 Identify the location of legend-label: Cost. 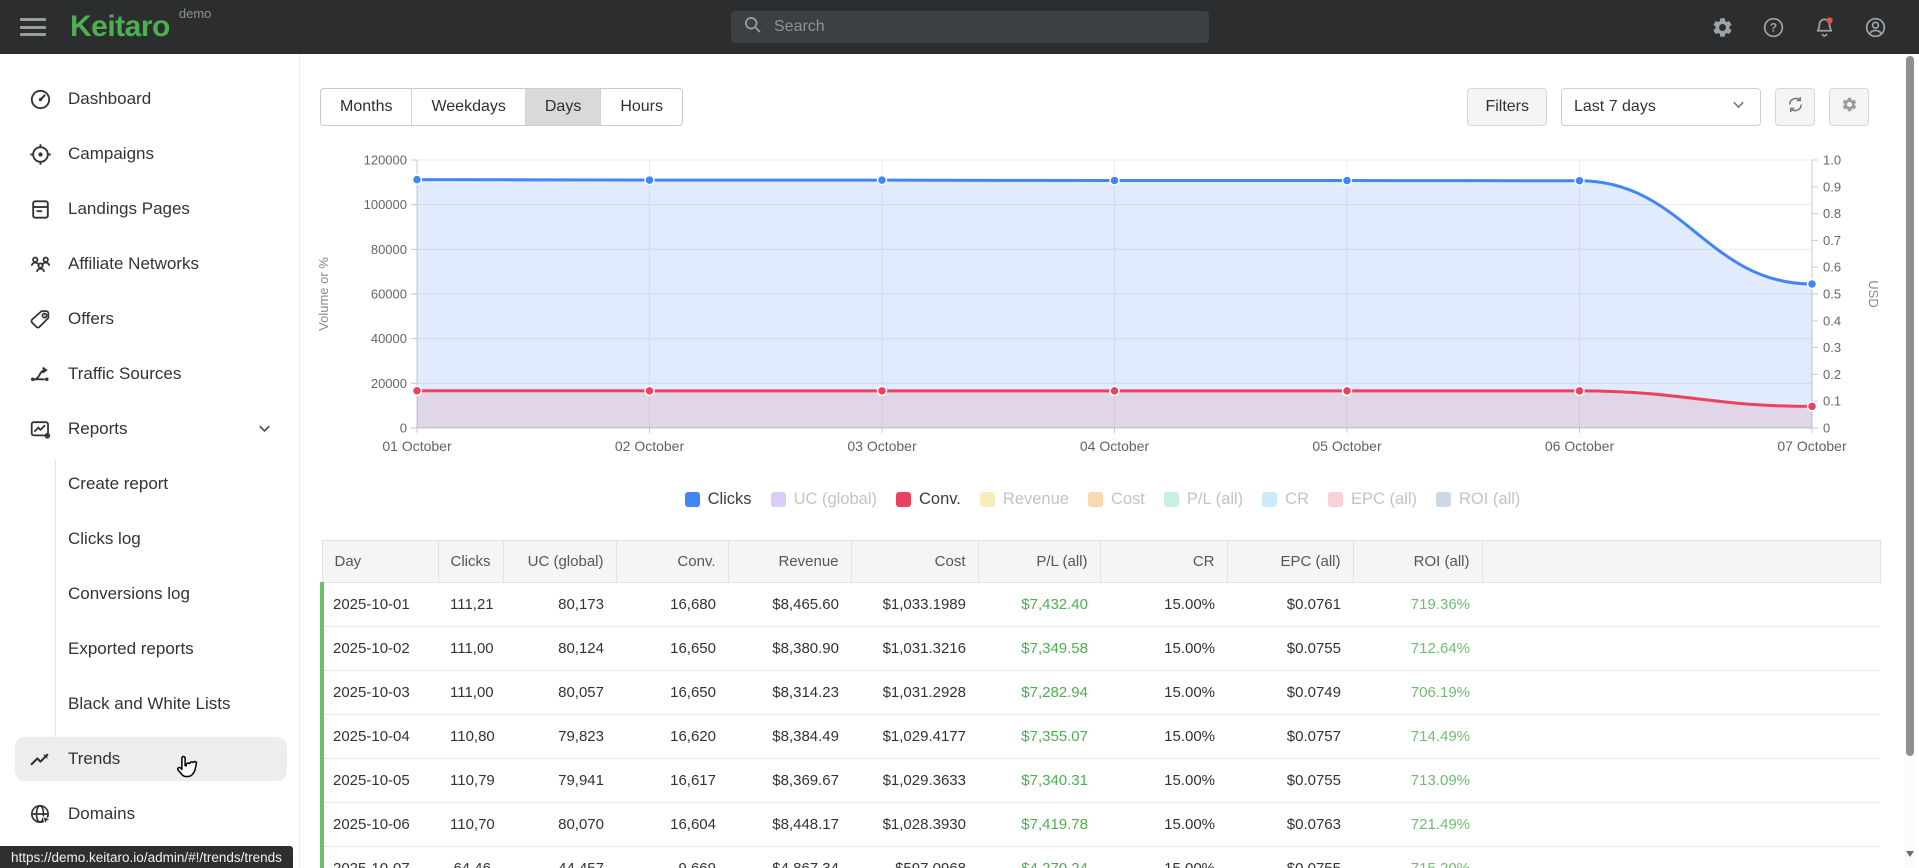
(1127, 499).